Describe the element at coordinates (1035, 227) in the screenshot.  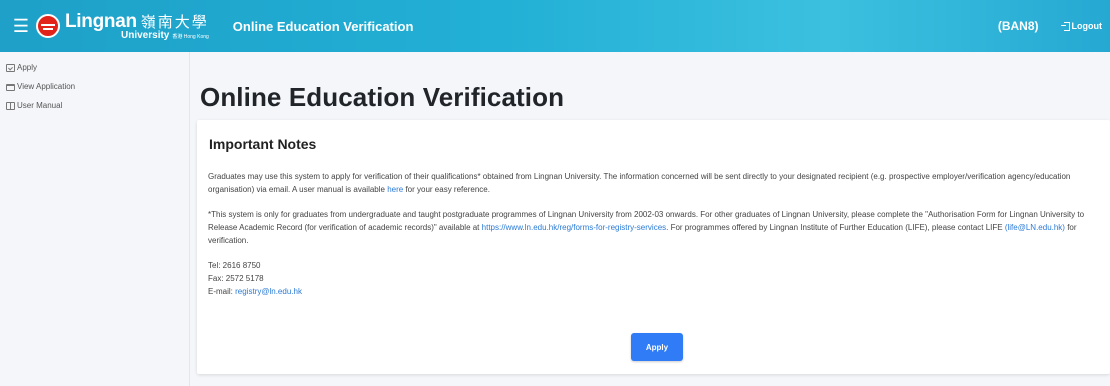
I see `life-email-link: (life@LN.edu.hk)` at that location.